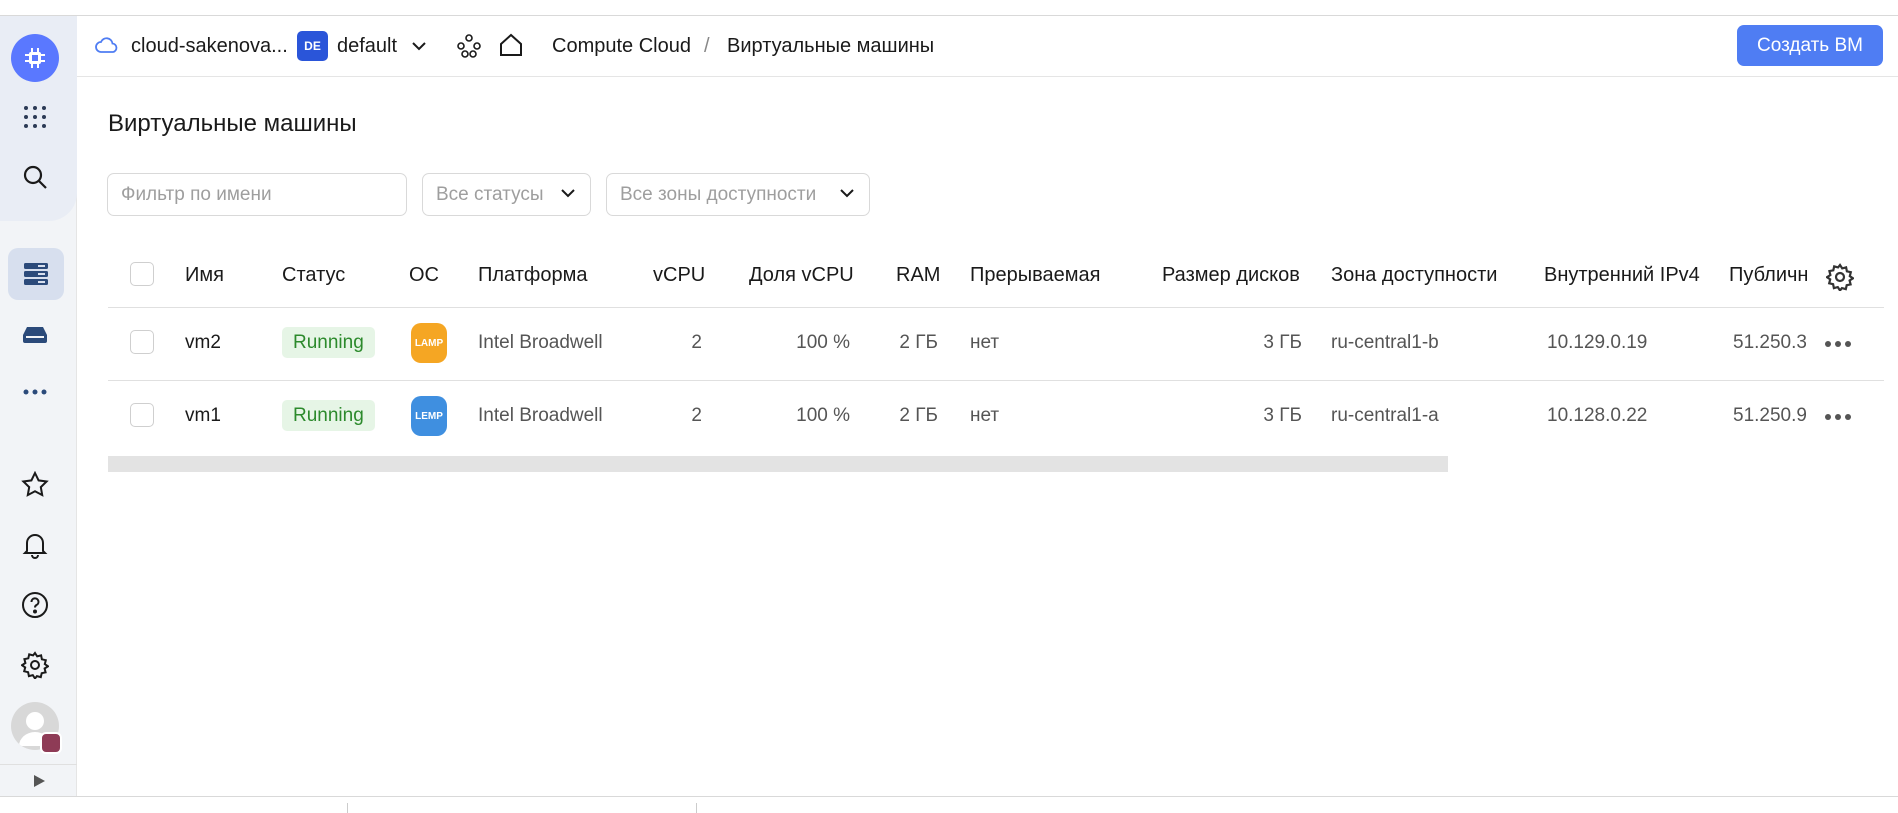 The height and width of the screenshot is (813, 1898). I want to click on play-arrow-icon, so click(39, 780).